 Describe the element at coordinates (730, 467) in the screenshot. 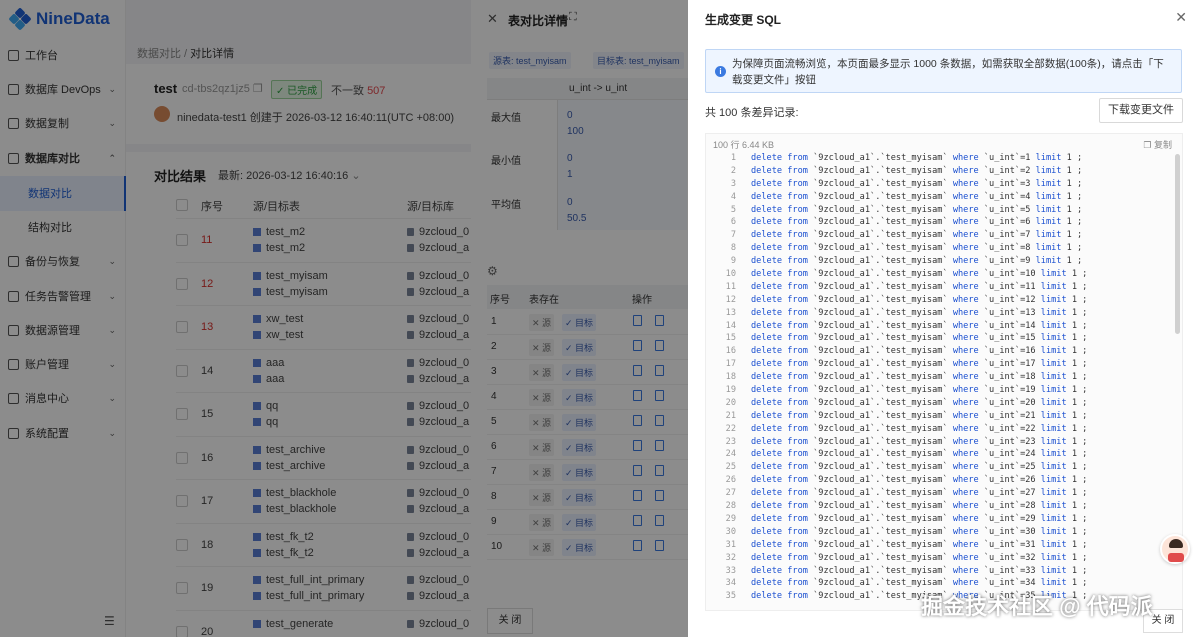

I see `line-number: 25` at that location.